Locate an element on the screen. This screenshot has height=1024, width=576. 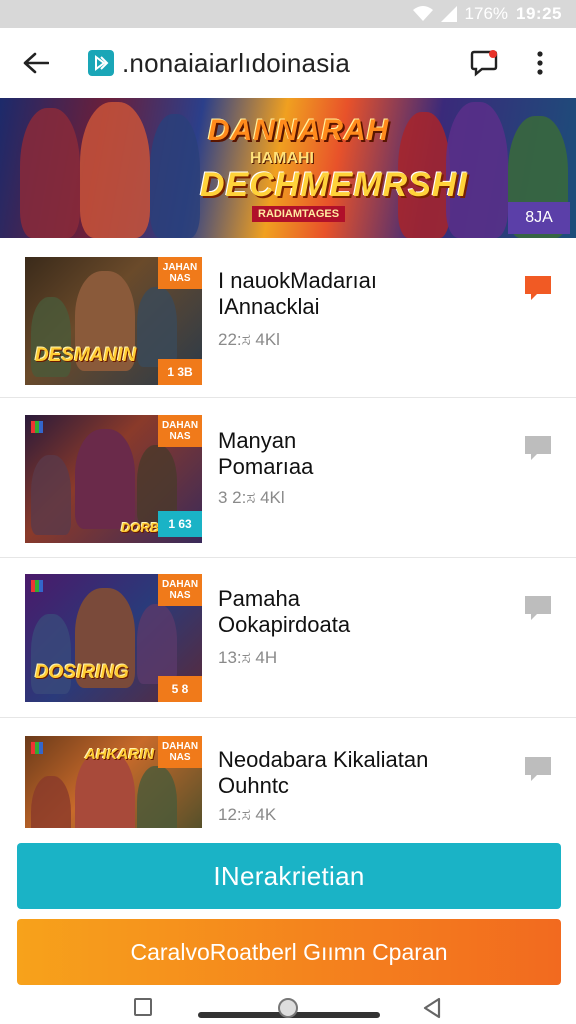
thumbnail-rating: 1 3B is located at coordinates (180, 372).